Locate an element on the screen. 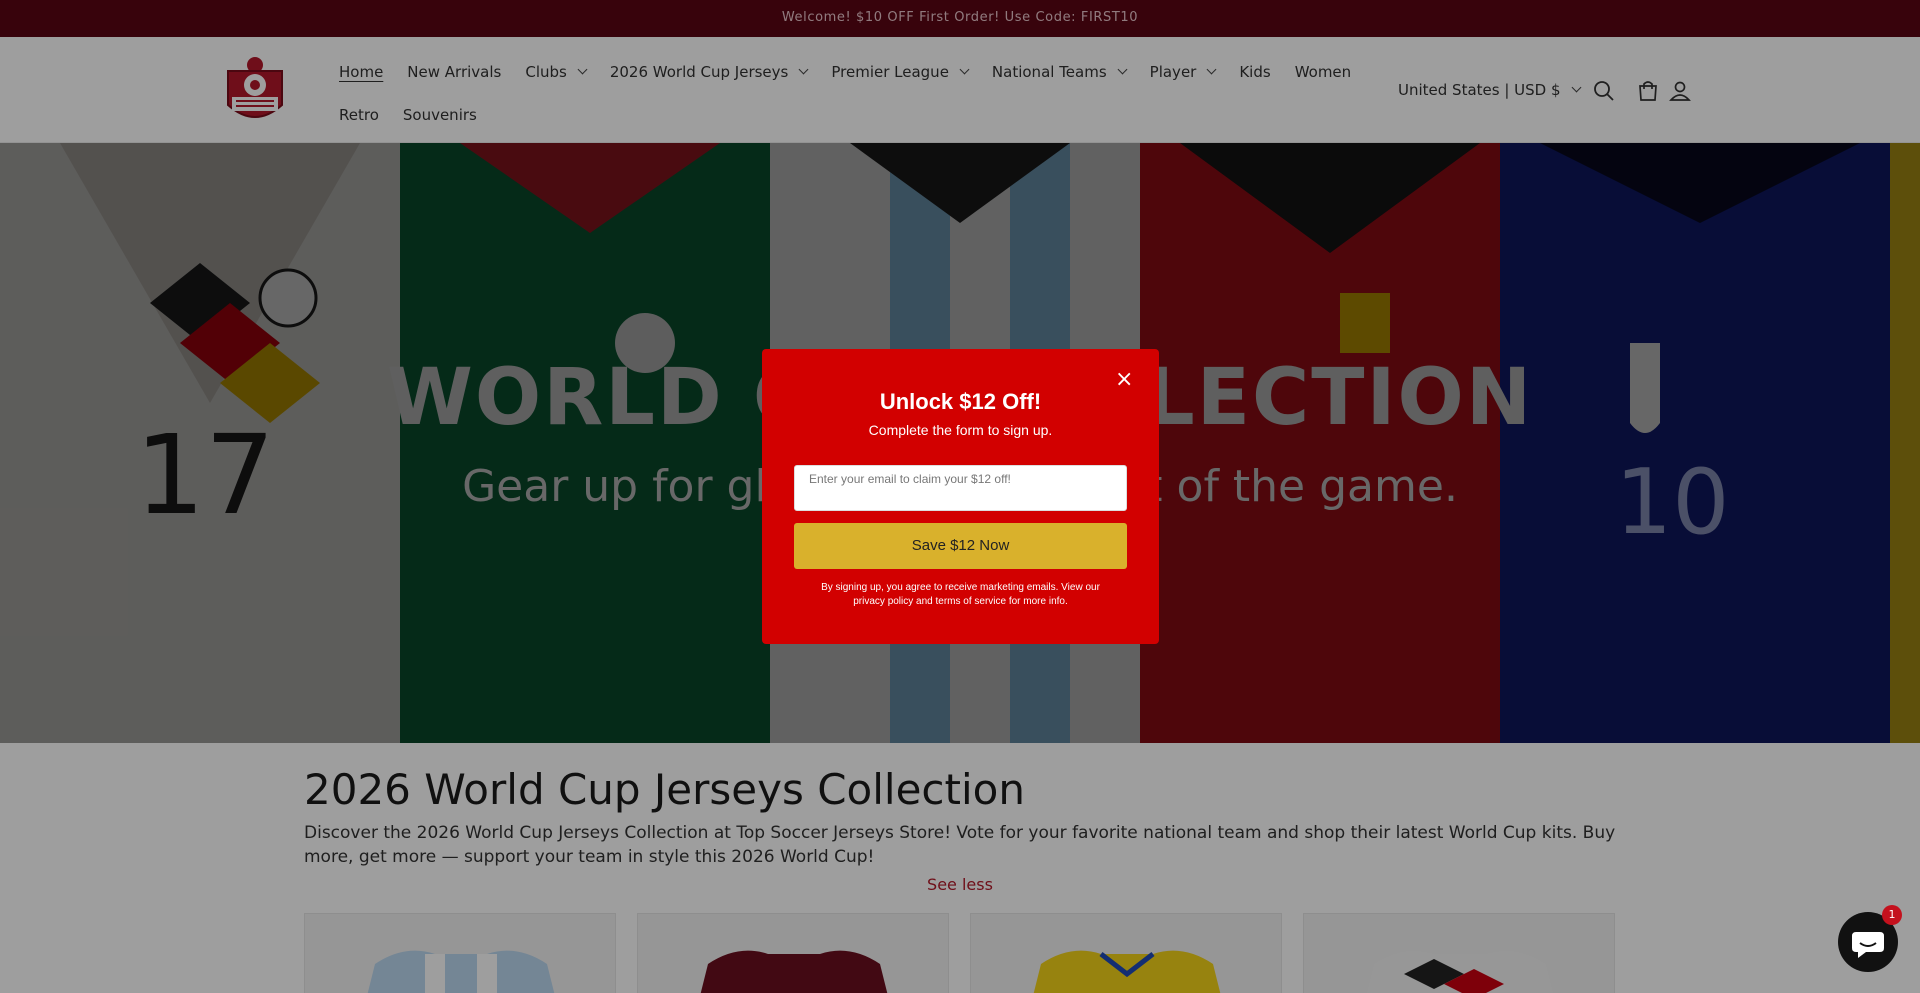  nav-item-label: Kids is located at coordinates (1255, 72).